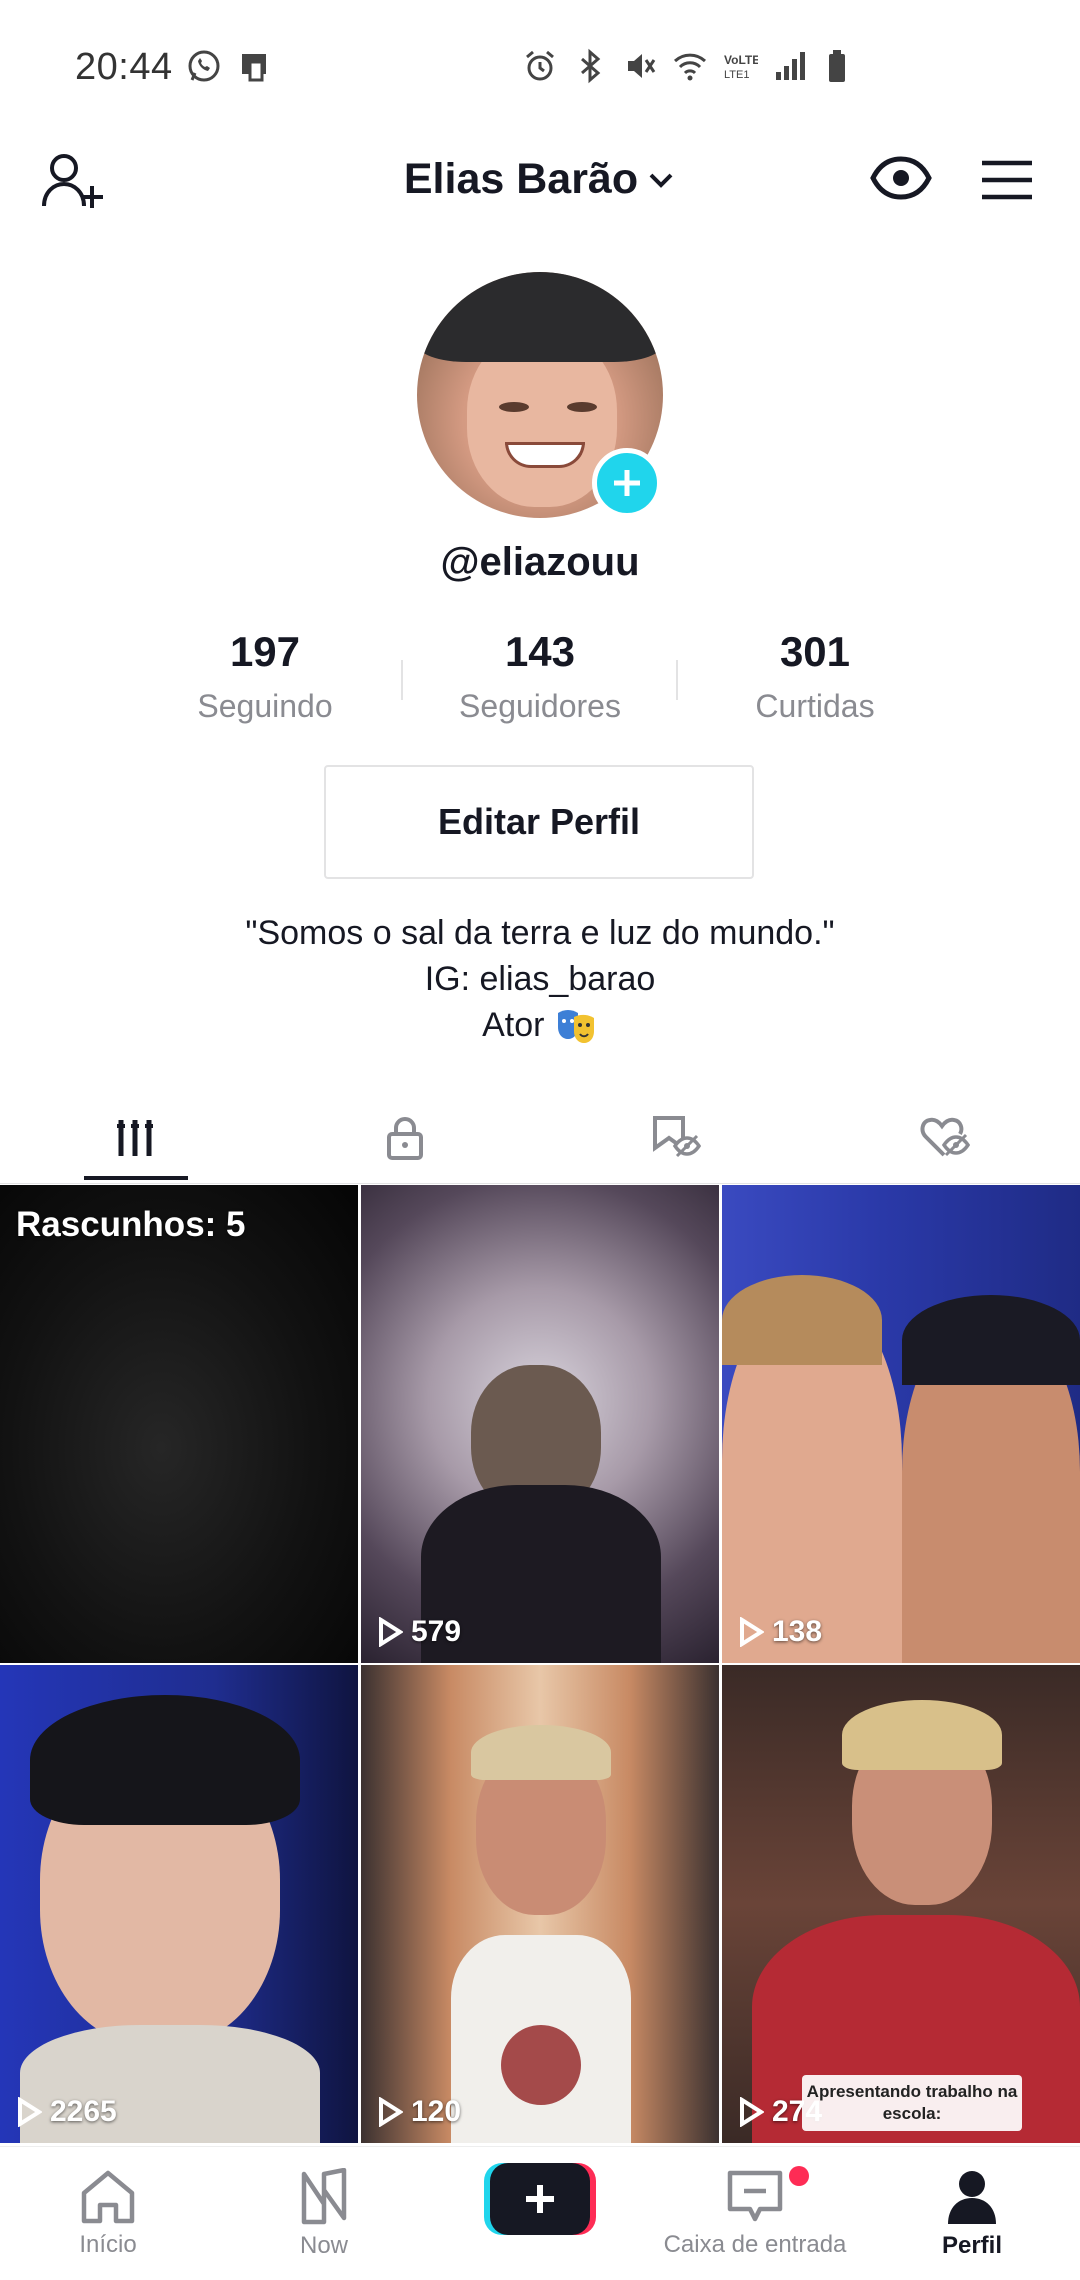 The height and width of the screenshot is (2280, 1080). What do you see at coordinates (736, 75) in the screenshot?
I see `svg-text: LTE1` at bounding box center [736, 75].